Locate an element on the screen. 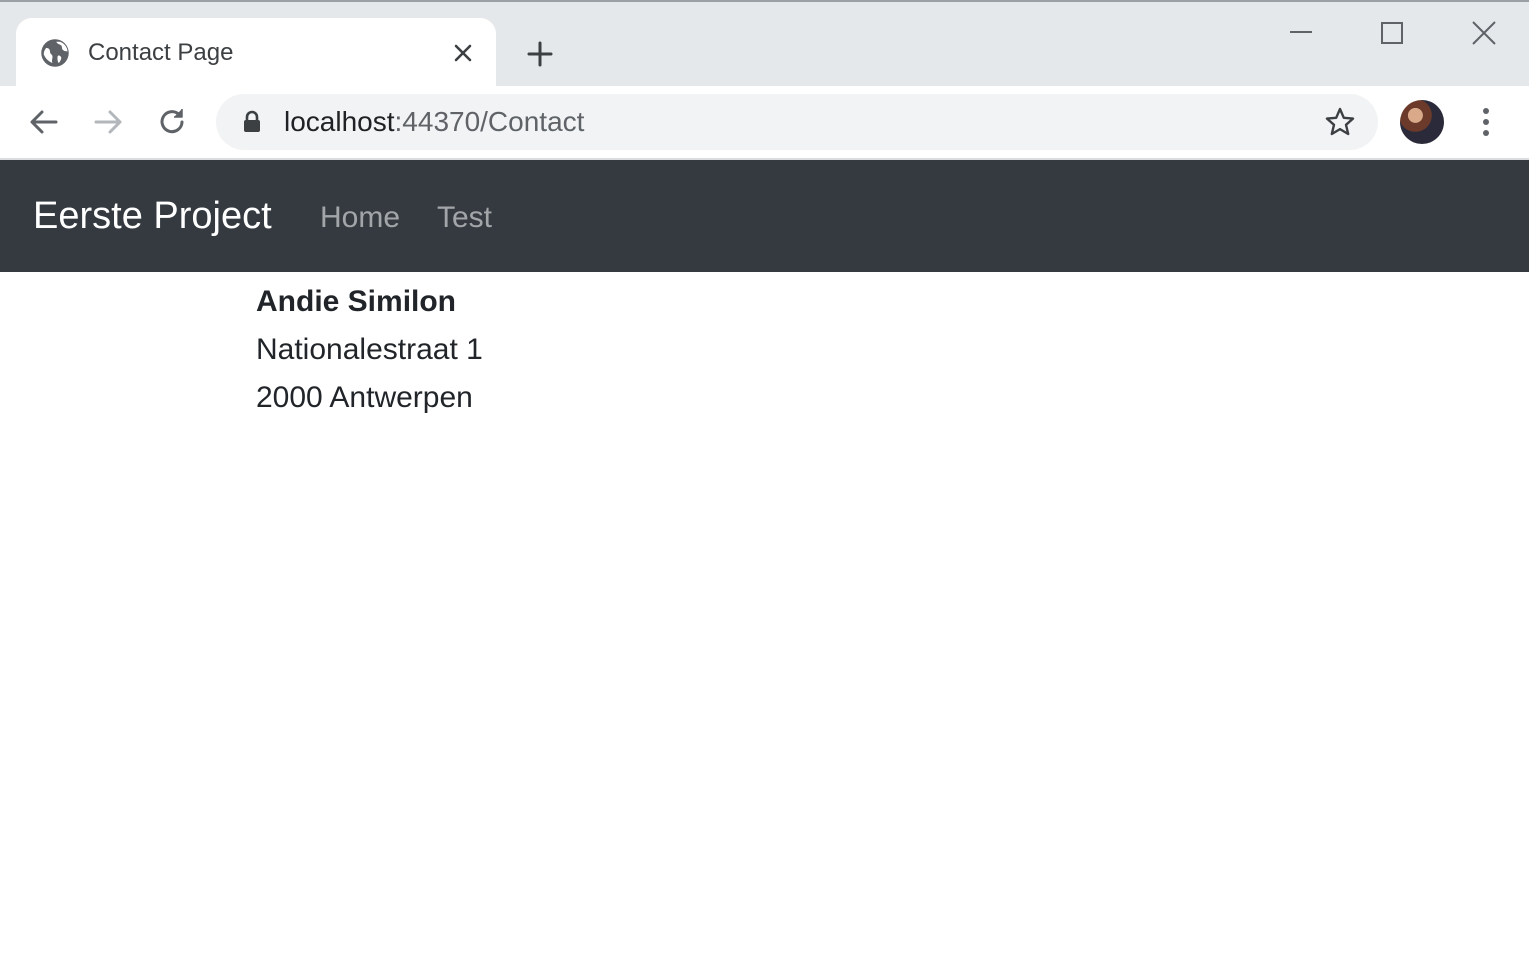 This screenshot has width=1529, height=964. window-close-icon is located at coordinates (1484, 35).